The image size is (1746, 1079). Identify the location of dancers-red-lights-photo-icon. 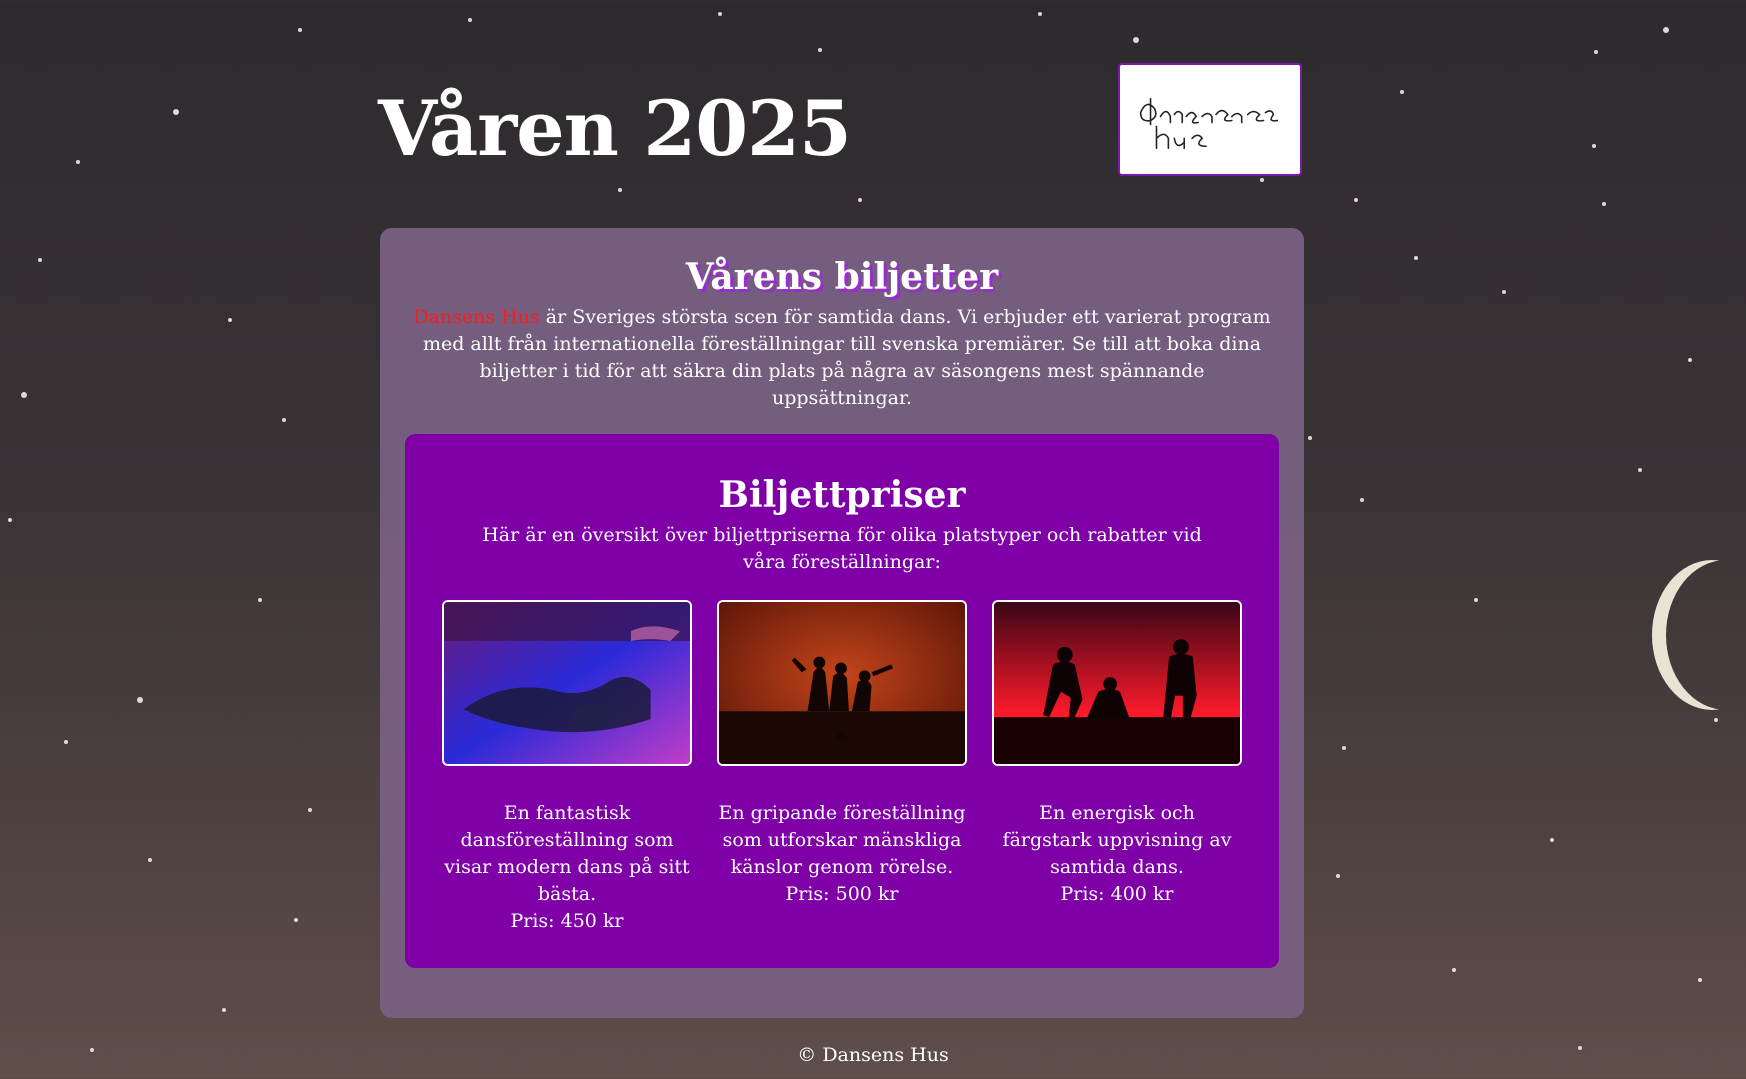
(1117, 683).